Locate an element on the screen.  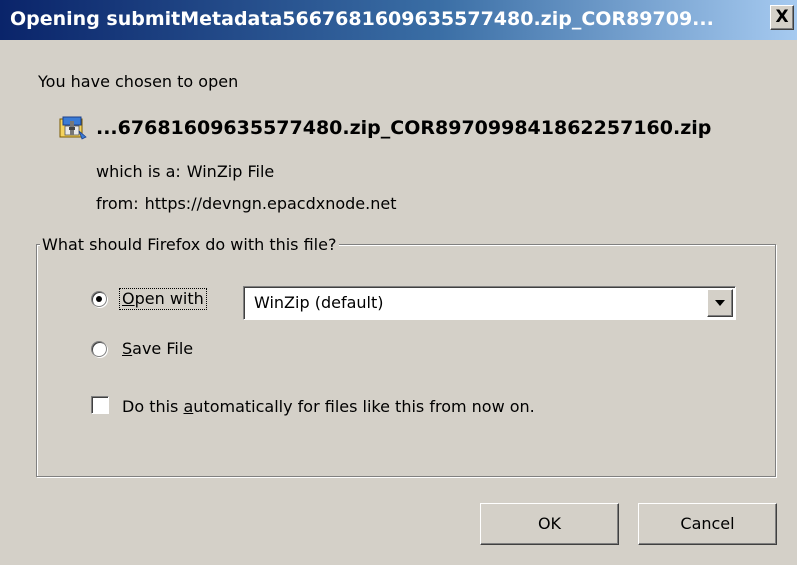
open-with-radio is located at coordinates (99, 299).